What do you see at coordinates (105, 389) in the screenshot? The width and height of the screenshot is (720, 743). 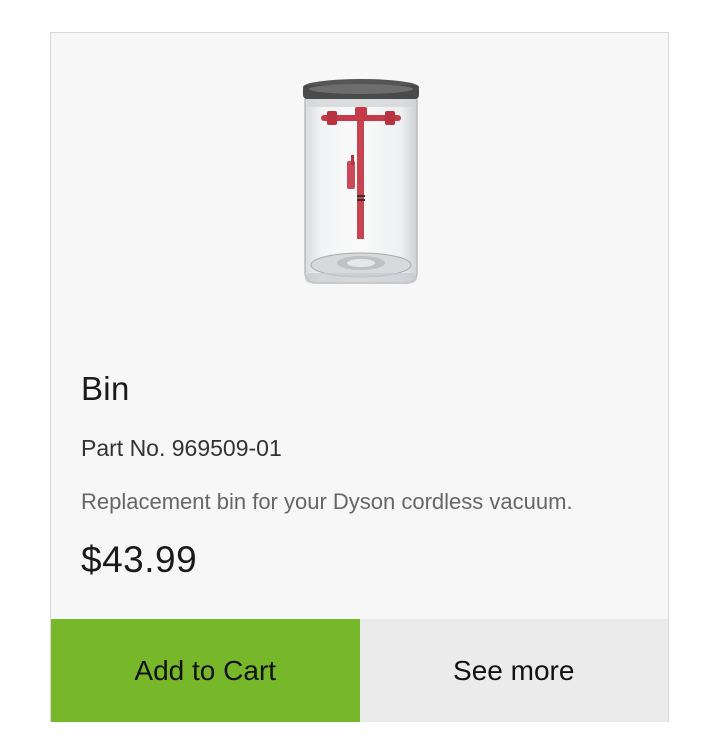 I see `product-title: Bin` at bounding box center [105, 389].